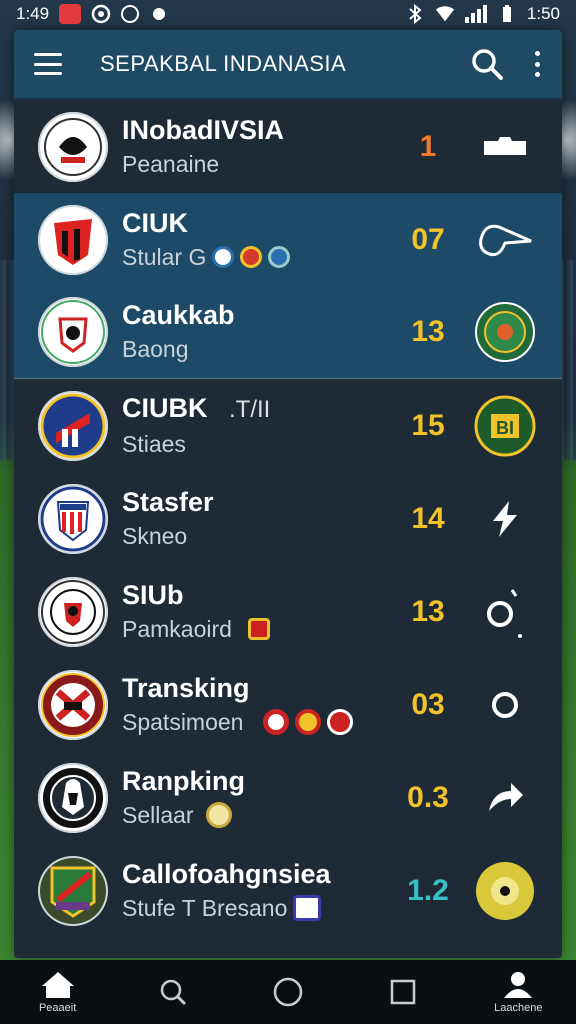 This screenshot has width=576, height=1024. I want to click on square-recent-icon, so click(403, 992).